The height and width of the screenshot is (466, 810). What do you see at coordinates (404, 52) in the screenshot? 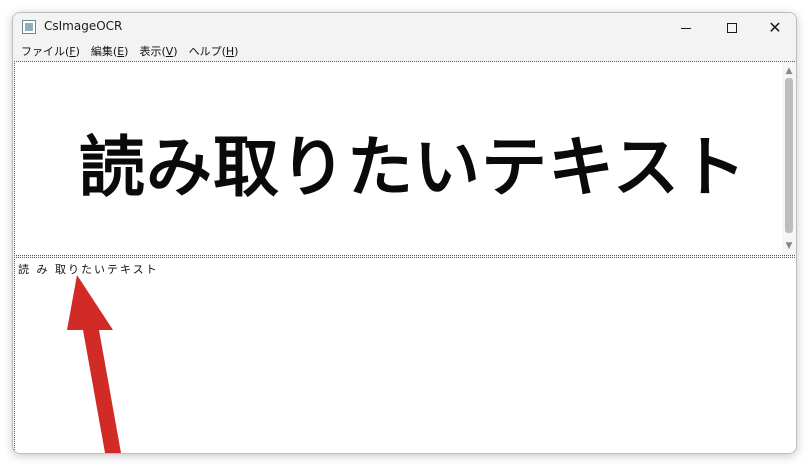
I see `menu-bar: ファイル(F) 編集(E) 表示(V) ヘルプ(H)` at bounding box center [404, 52].